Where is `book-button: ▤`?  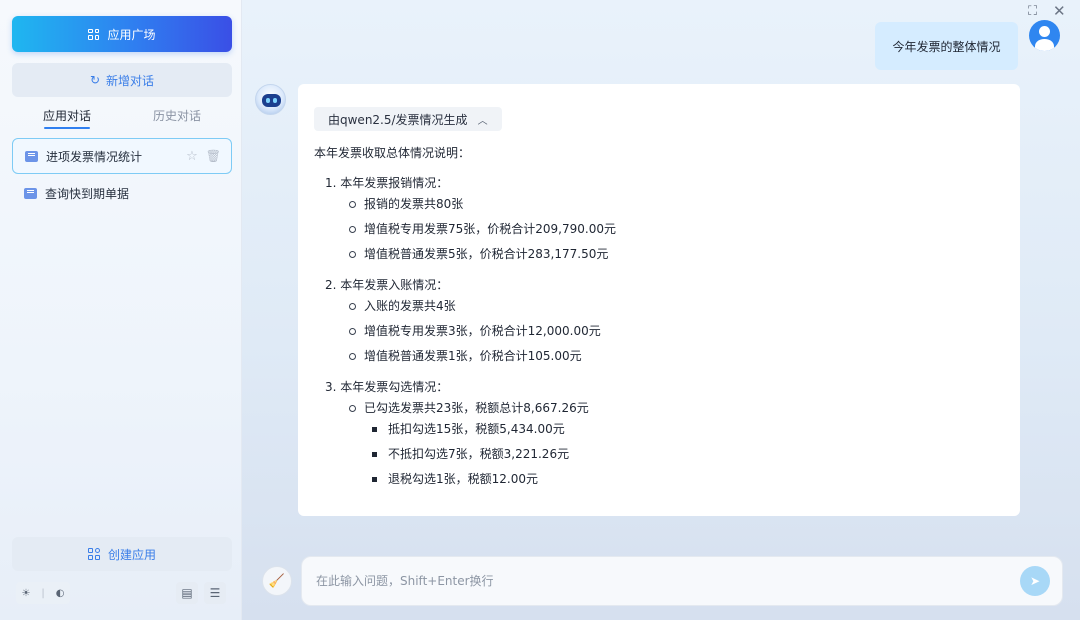
book-button: ▤ is located at coordinates (187, 593).